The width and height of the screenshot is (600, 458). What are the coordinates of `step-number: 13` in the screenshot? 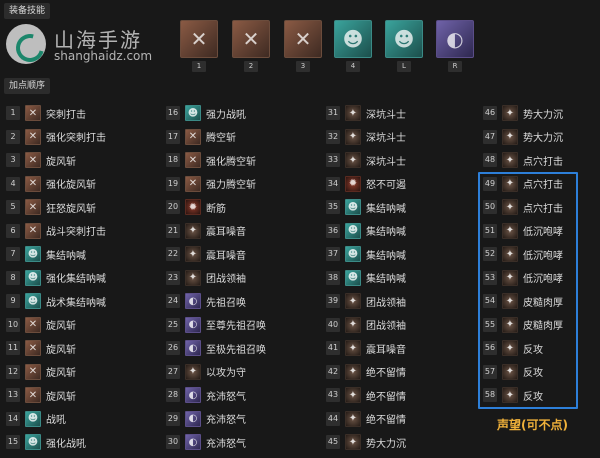 It's located at (13, 395).